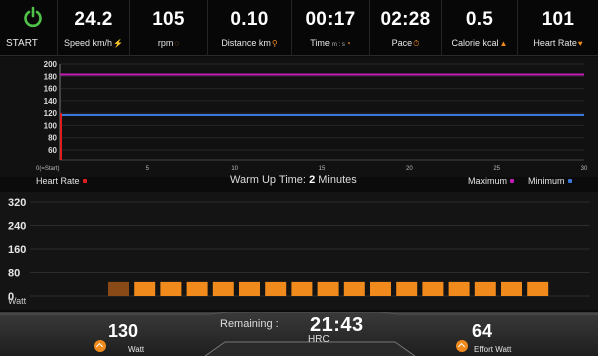  I want to click on distance-stat: 0.10 Distance km⚲, so click(250, 28).